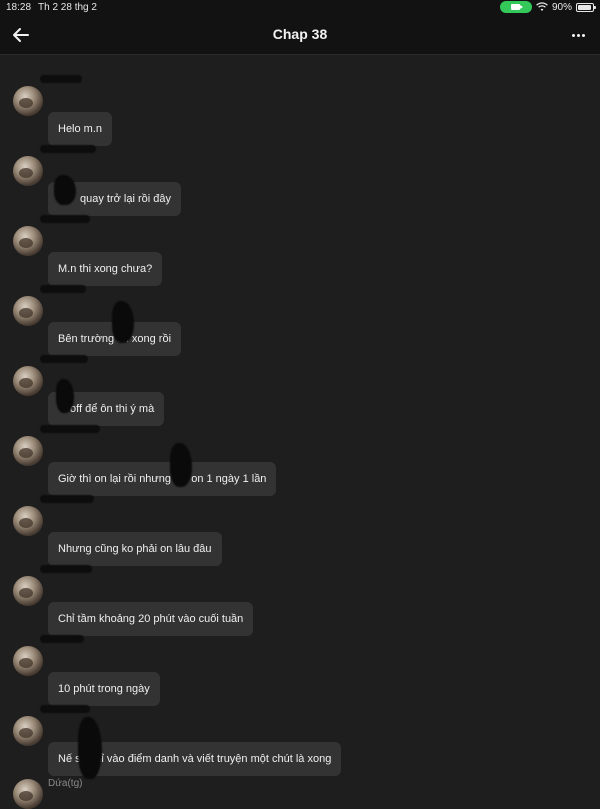 Image resolution: width=600 pixels, height=809 pixels. I want to click on list-item: 10 phút trong ngày, so click(300, 667).